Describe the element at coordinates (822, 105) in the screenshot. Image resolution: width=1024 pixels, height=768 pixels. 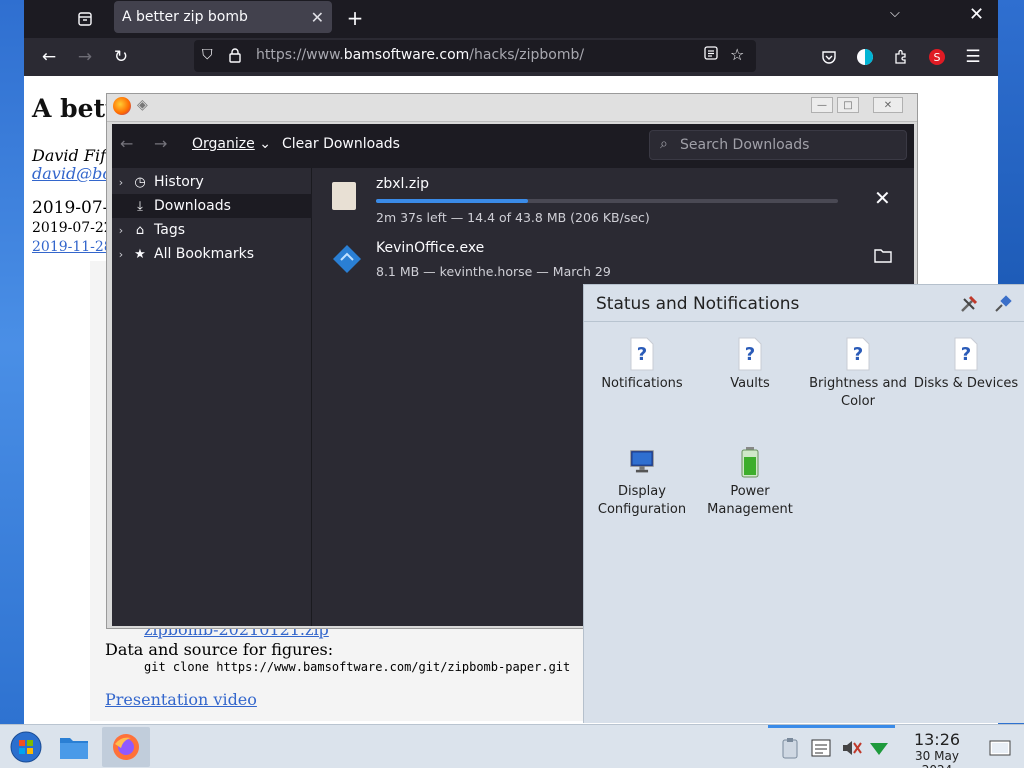
I see `minimize-button: —` at that location.